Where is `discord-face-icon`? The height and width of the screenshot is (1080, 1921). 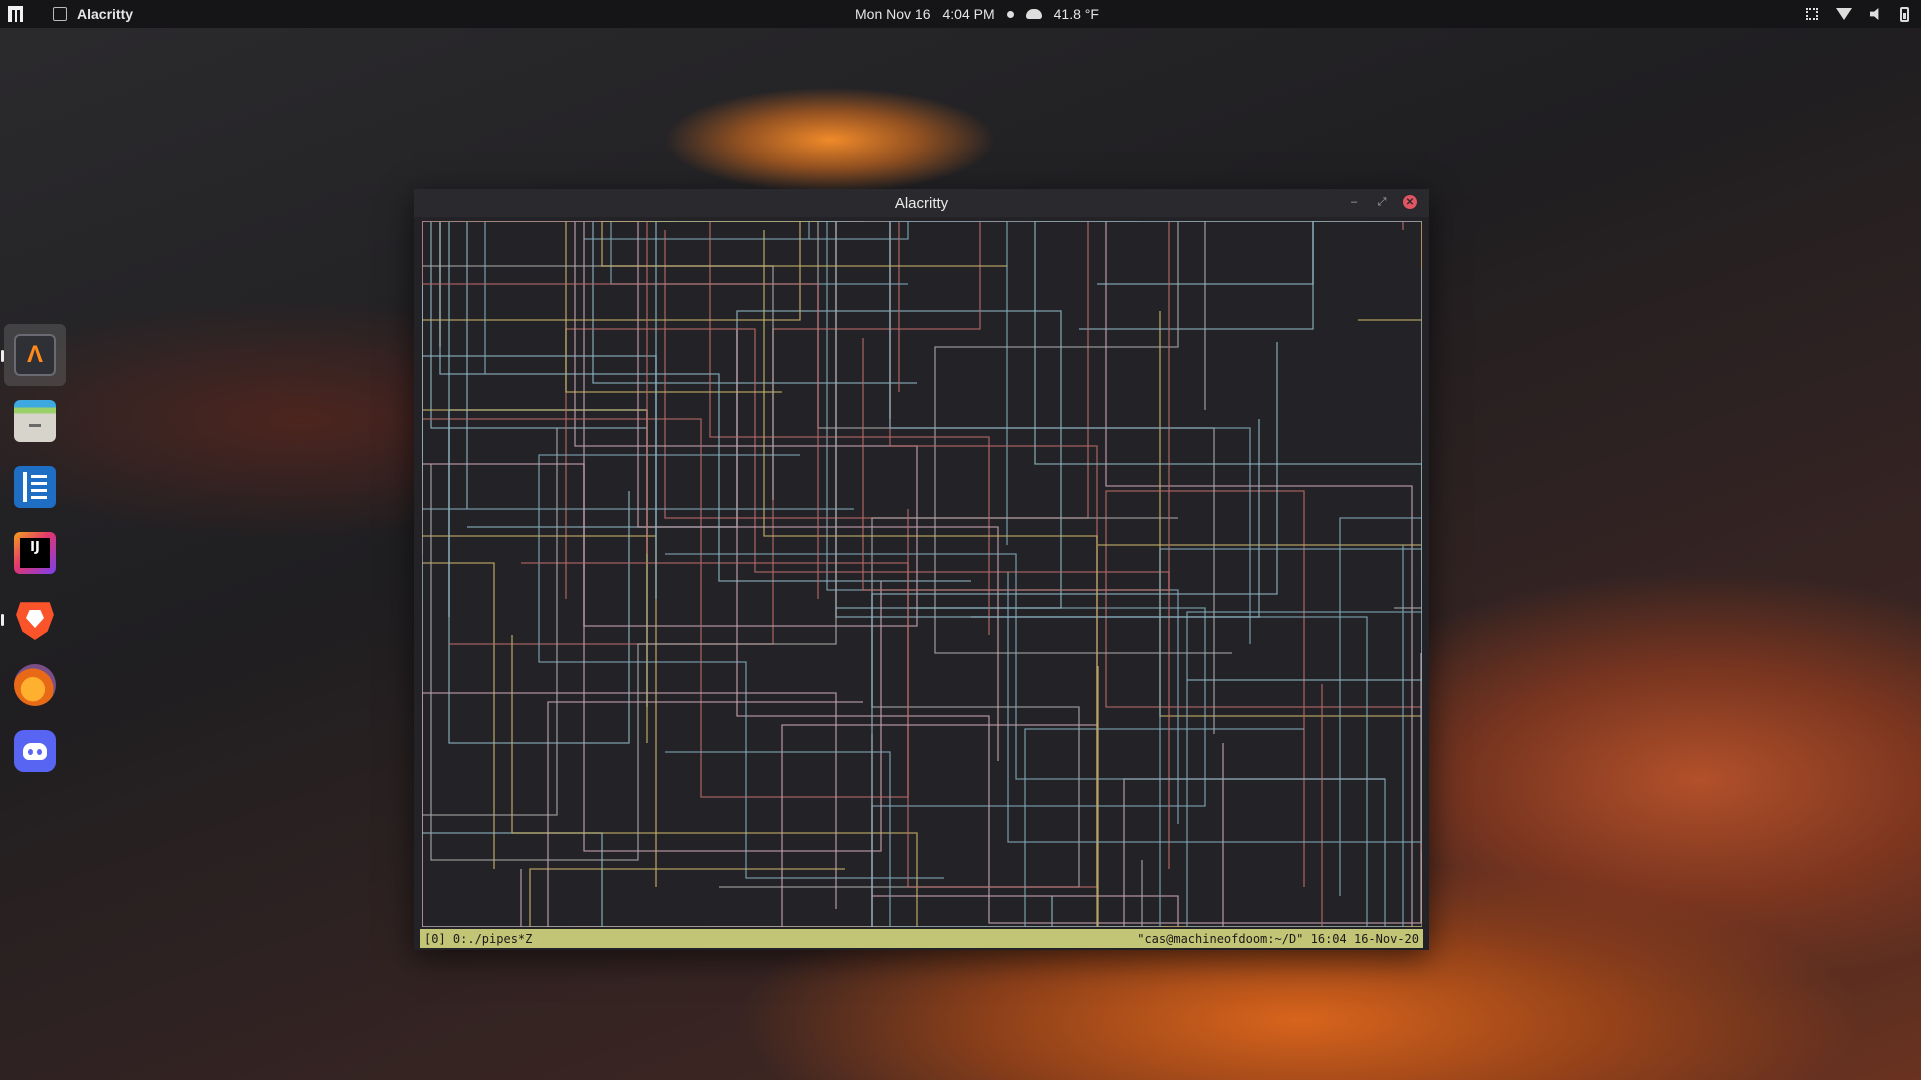 discord-face-icon is located at coordinates (35, 751).